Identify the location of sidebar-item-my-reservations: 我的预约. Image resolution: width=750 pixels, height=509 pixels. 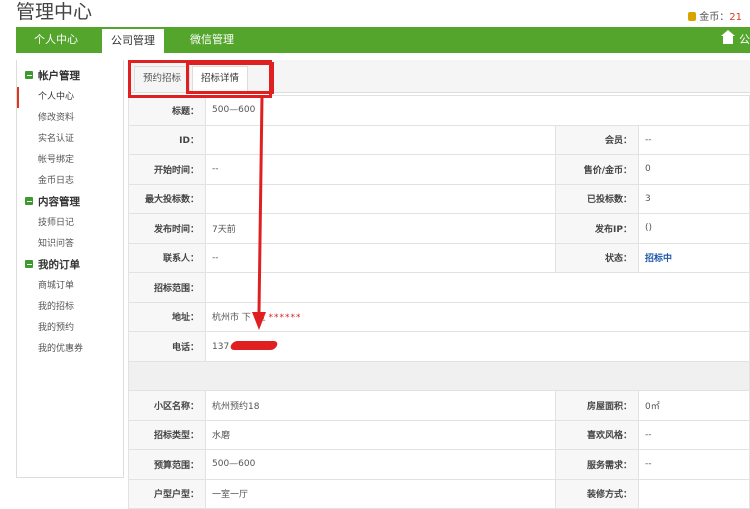
(70, 328).